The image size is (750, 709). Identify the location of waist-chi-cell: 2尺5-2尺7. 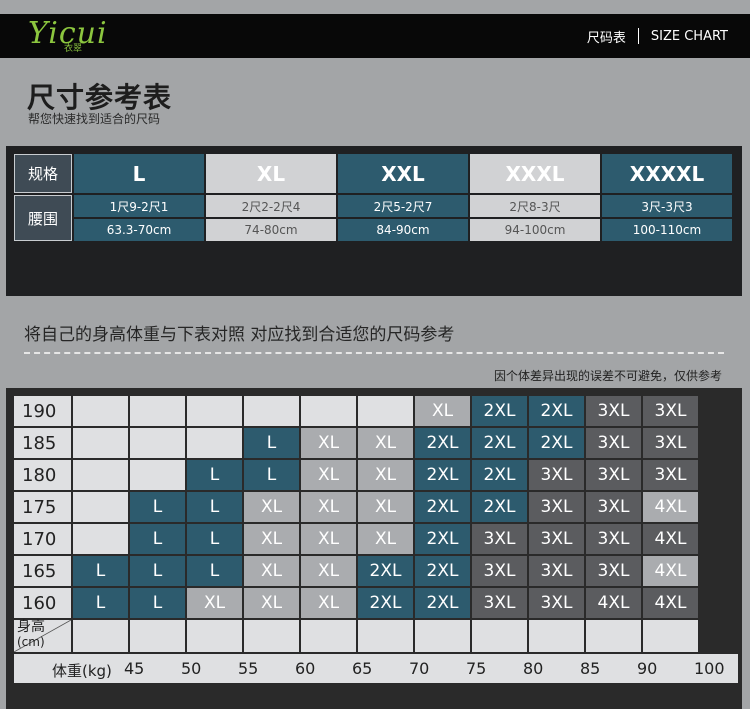
(403, 206).